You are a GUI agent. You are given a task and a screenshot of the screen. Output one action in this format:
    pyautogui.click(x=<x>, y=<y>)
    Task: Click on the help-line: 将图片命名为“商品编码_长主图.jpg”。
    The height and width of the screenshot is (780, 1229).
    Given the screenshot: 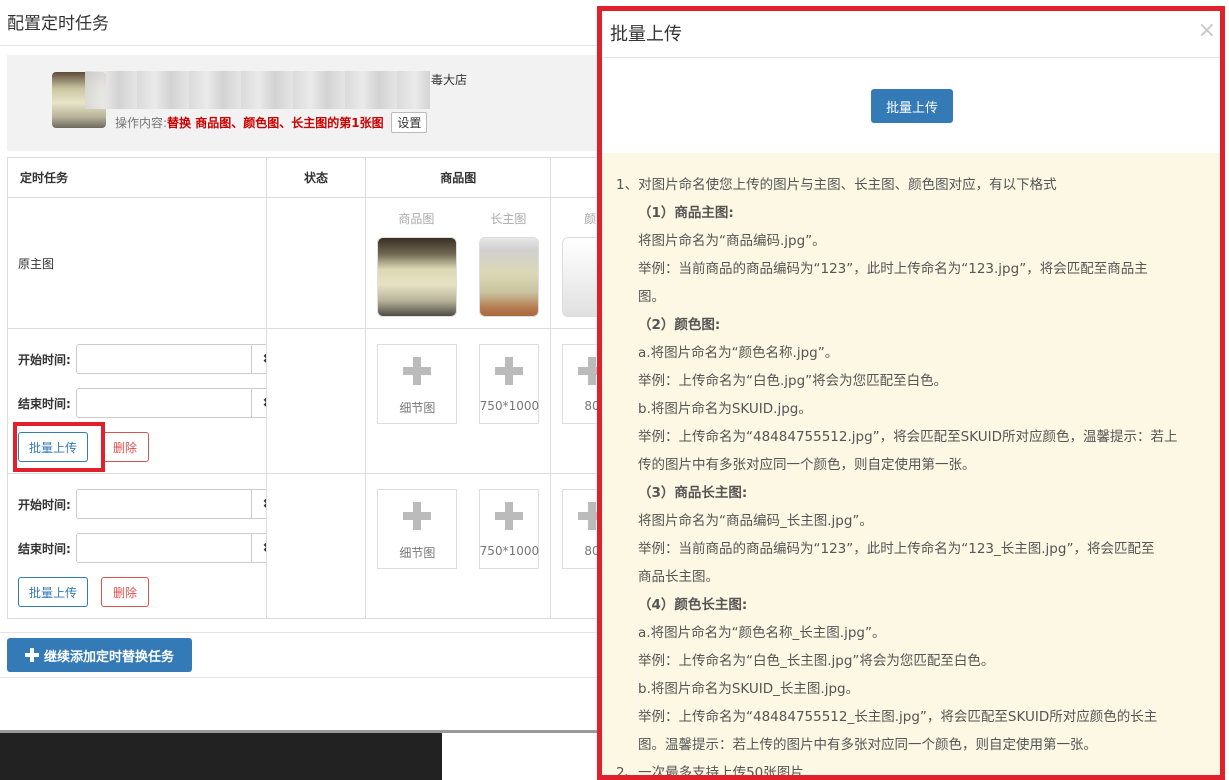 What is the action you would take?
    pyautogui.click(x=755, y=521)
    